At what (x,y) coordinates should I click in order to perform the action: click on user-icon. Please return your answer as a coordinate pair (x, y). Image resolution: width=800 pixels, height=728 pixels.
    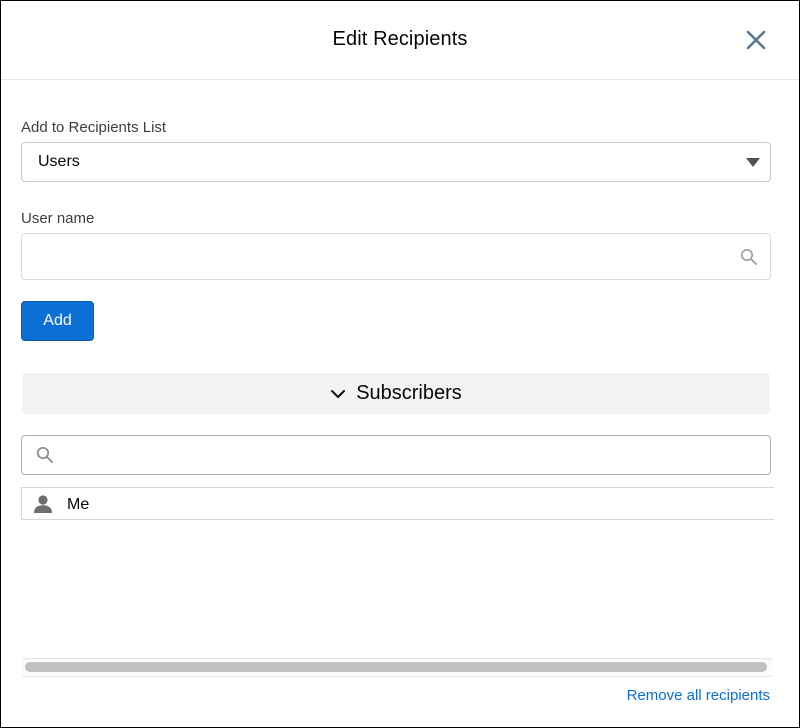
    Looking at the image, I should click on (43, 504).